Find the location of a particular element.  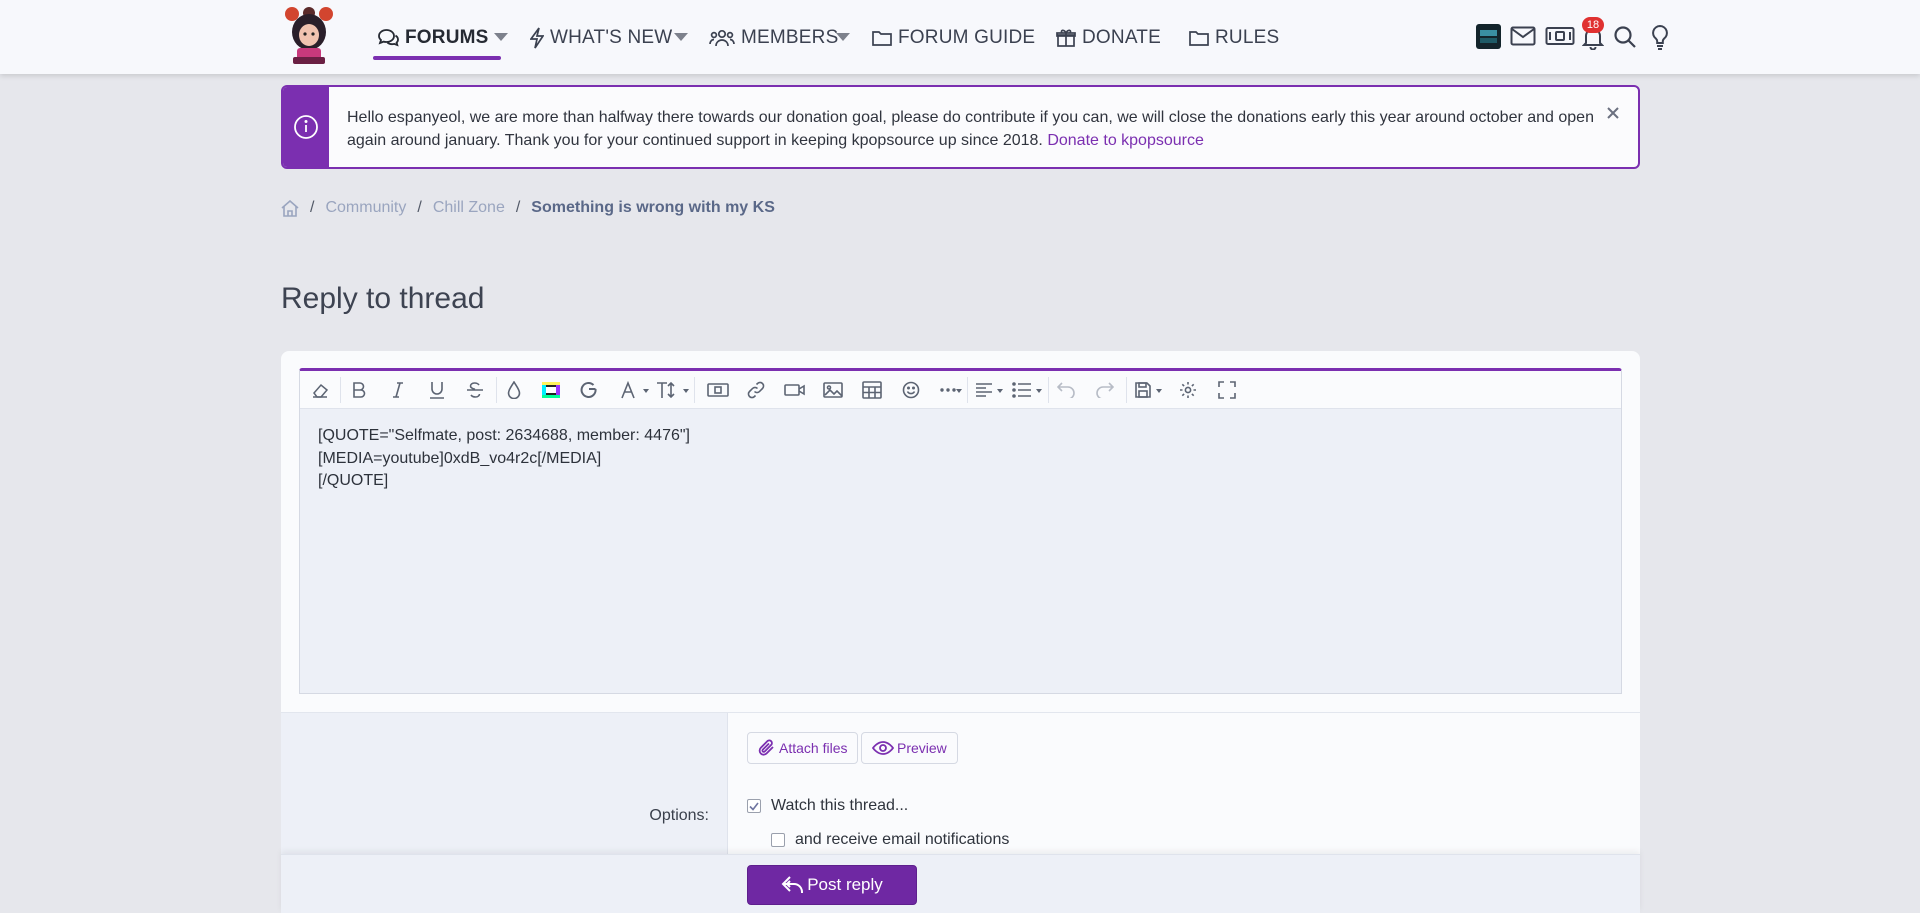

nav-item-label: FORUMS is located at coordinates (447, 37).